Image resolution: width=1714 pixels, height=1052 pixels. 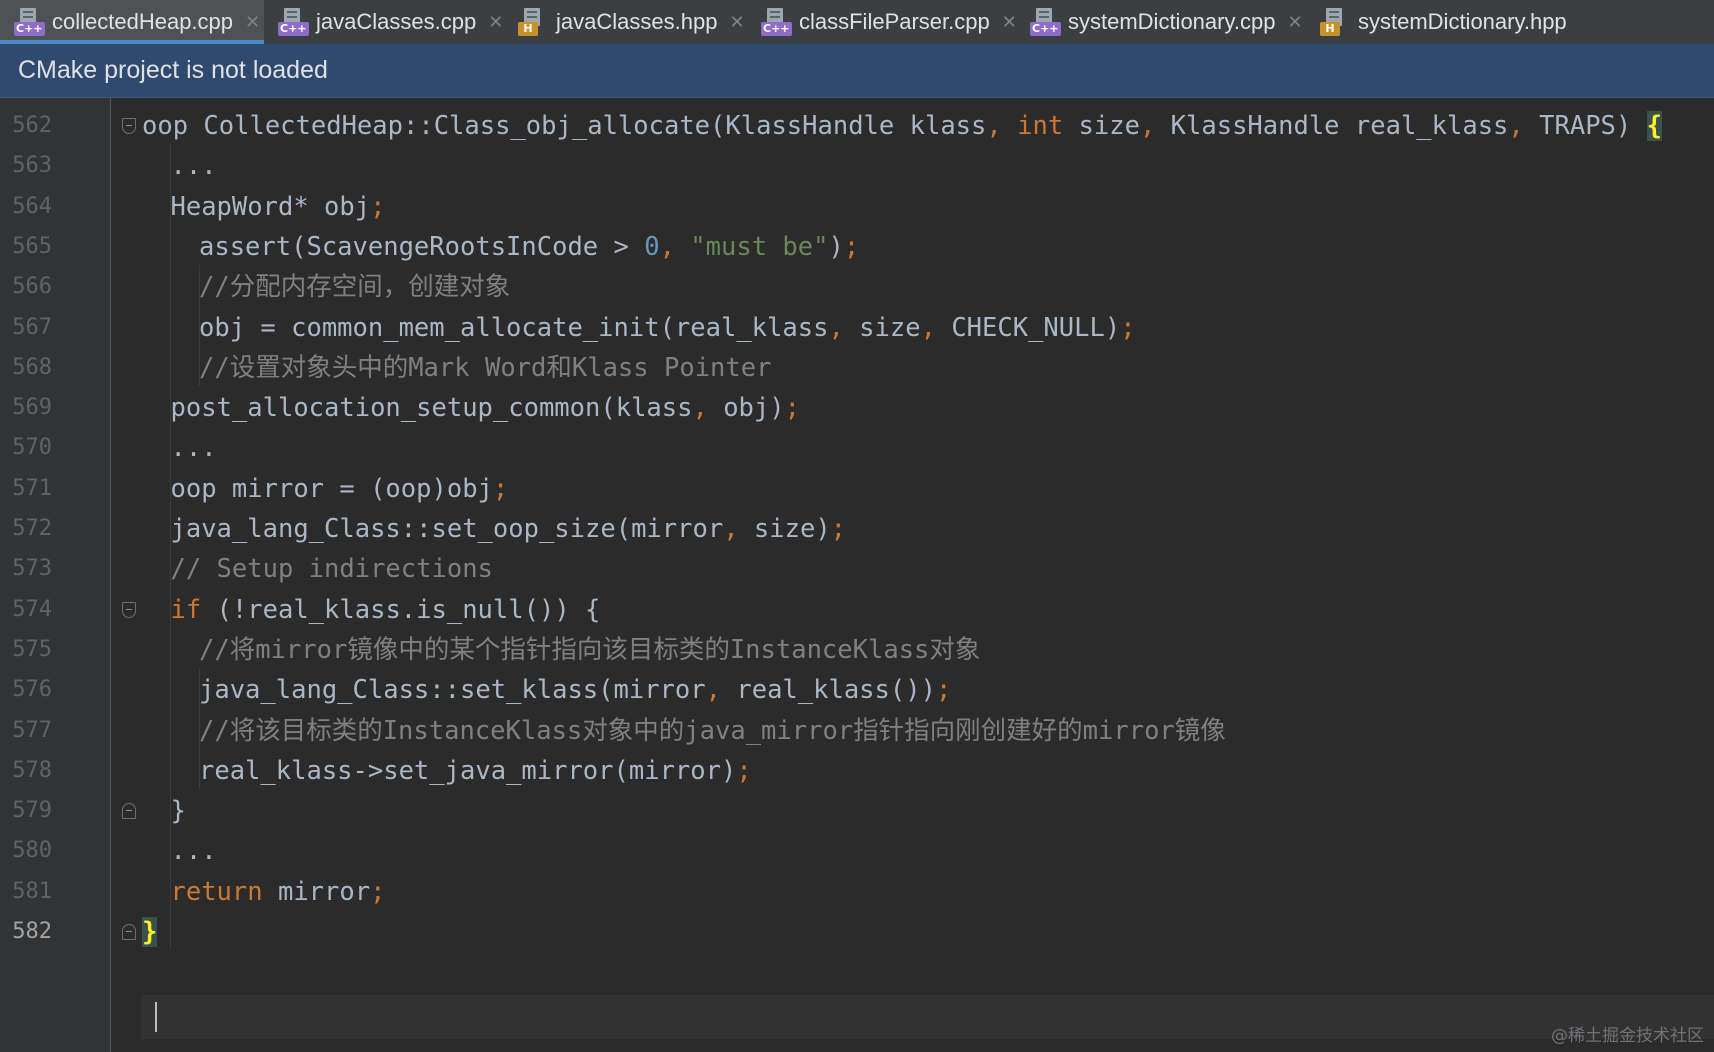 What do you see at coordinates (1462, 21) in the screenshot?
I see `tab-label: systemDictionary.hpp` at bounding box center [1462, 21].